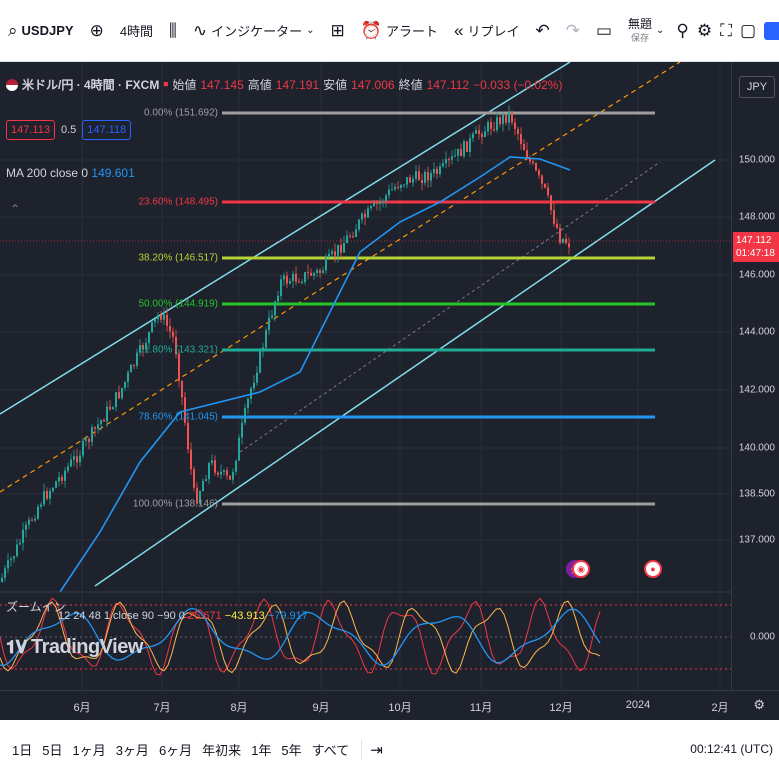  I want to click on layout-toggle-button: ▭, so click(604, 31).